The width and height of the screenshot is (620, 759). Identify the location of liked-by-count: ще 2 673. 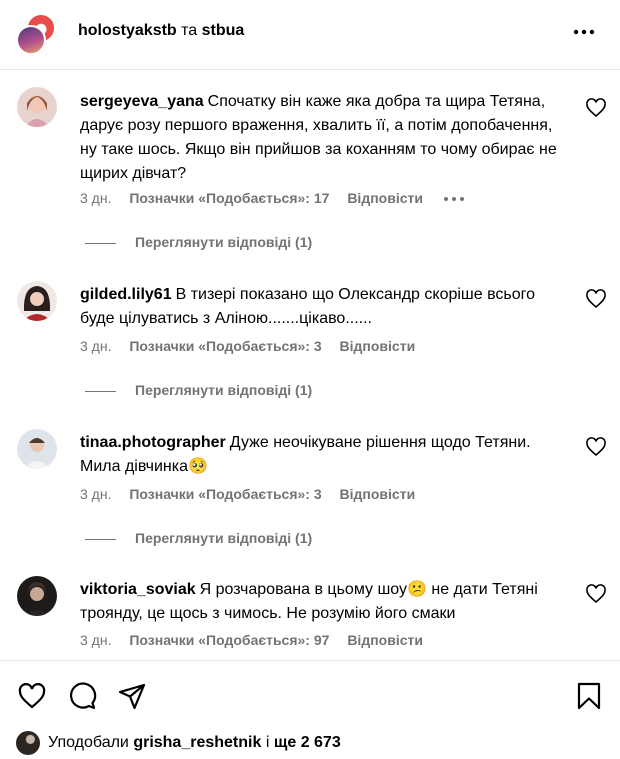
(307, 743).